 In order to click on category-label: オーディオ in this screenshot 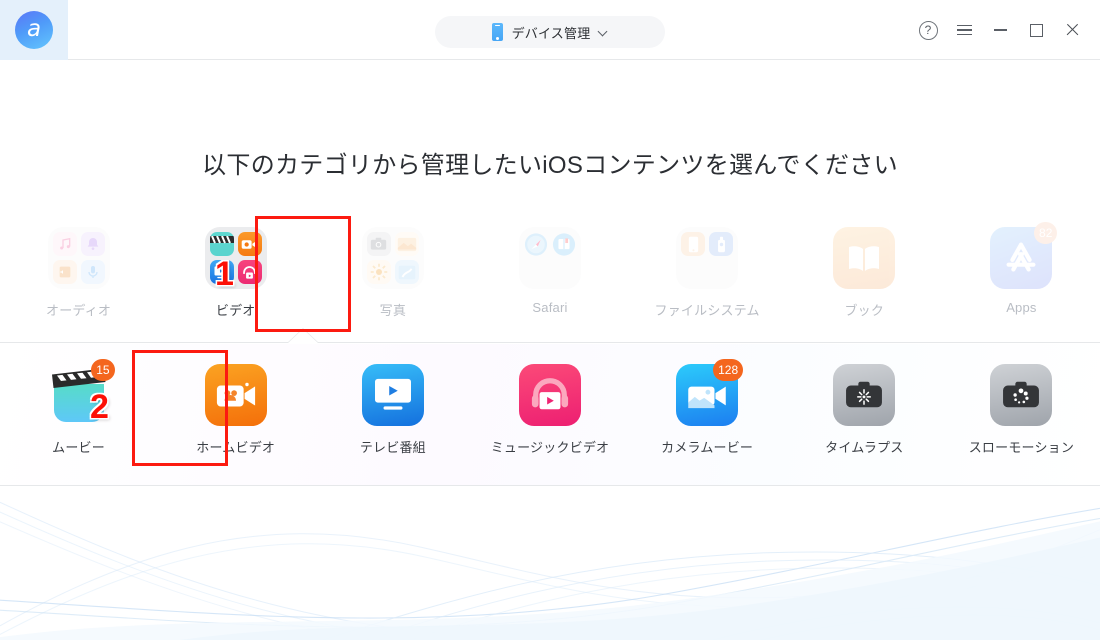, I will do `click(79, 310)`.